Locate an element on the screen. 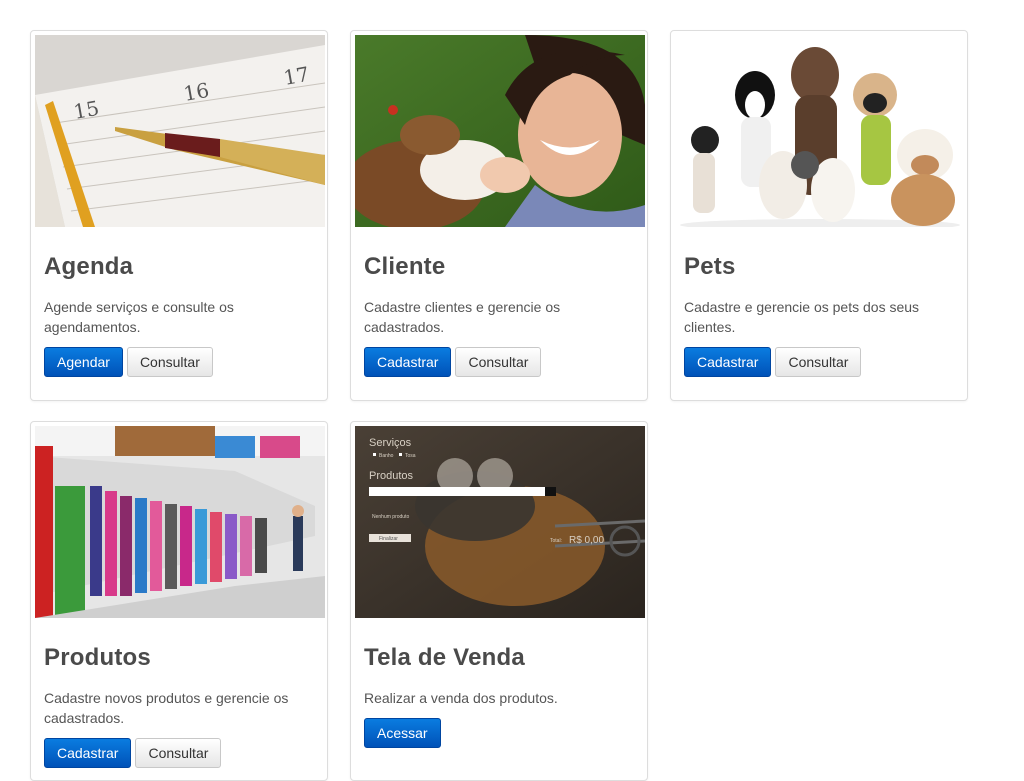 The width and height of the screenshot is (1024, 781). preview-service-1: Banho is located at coordinates (386, 456).